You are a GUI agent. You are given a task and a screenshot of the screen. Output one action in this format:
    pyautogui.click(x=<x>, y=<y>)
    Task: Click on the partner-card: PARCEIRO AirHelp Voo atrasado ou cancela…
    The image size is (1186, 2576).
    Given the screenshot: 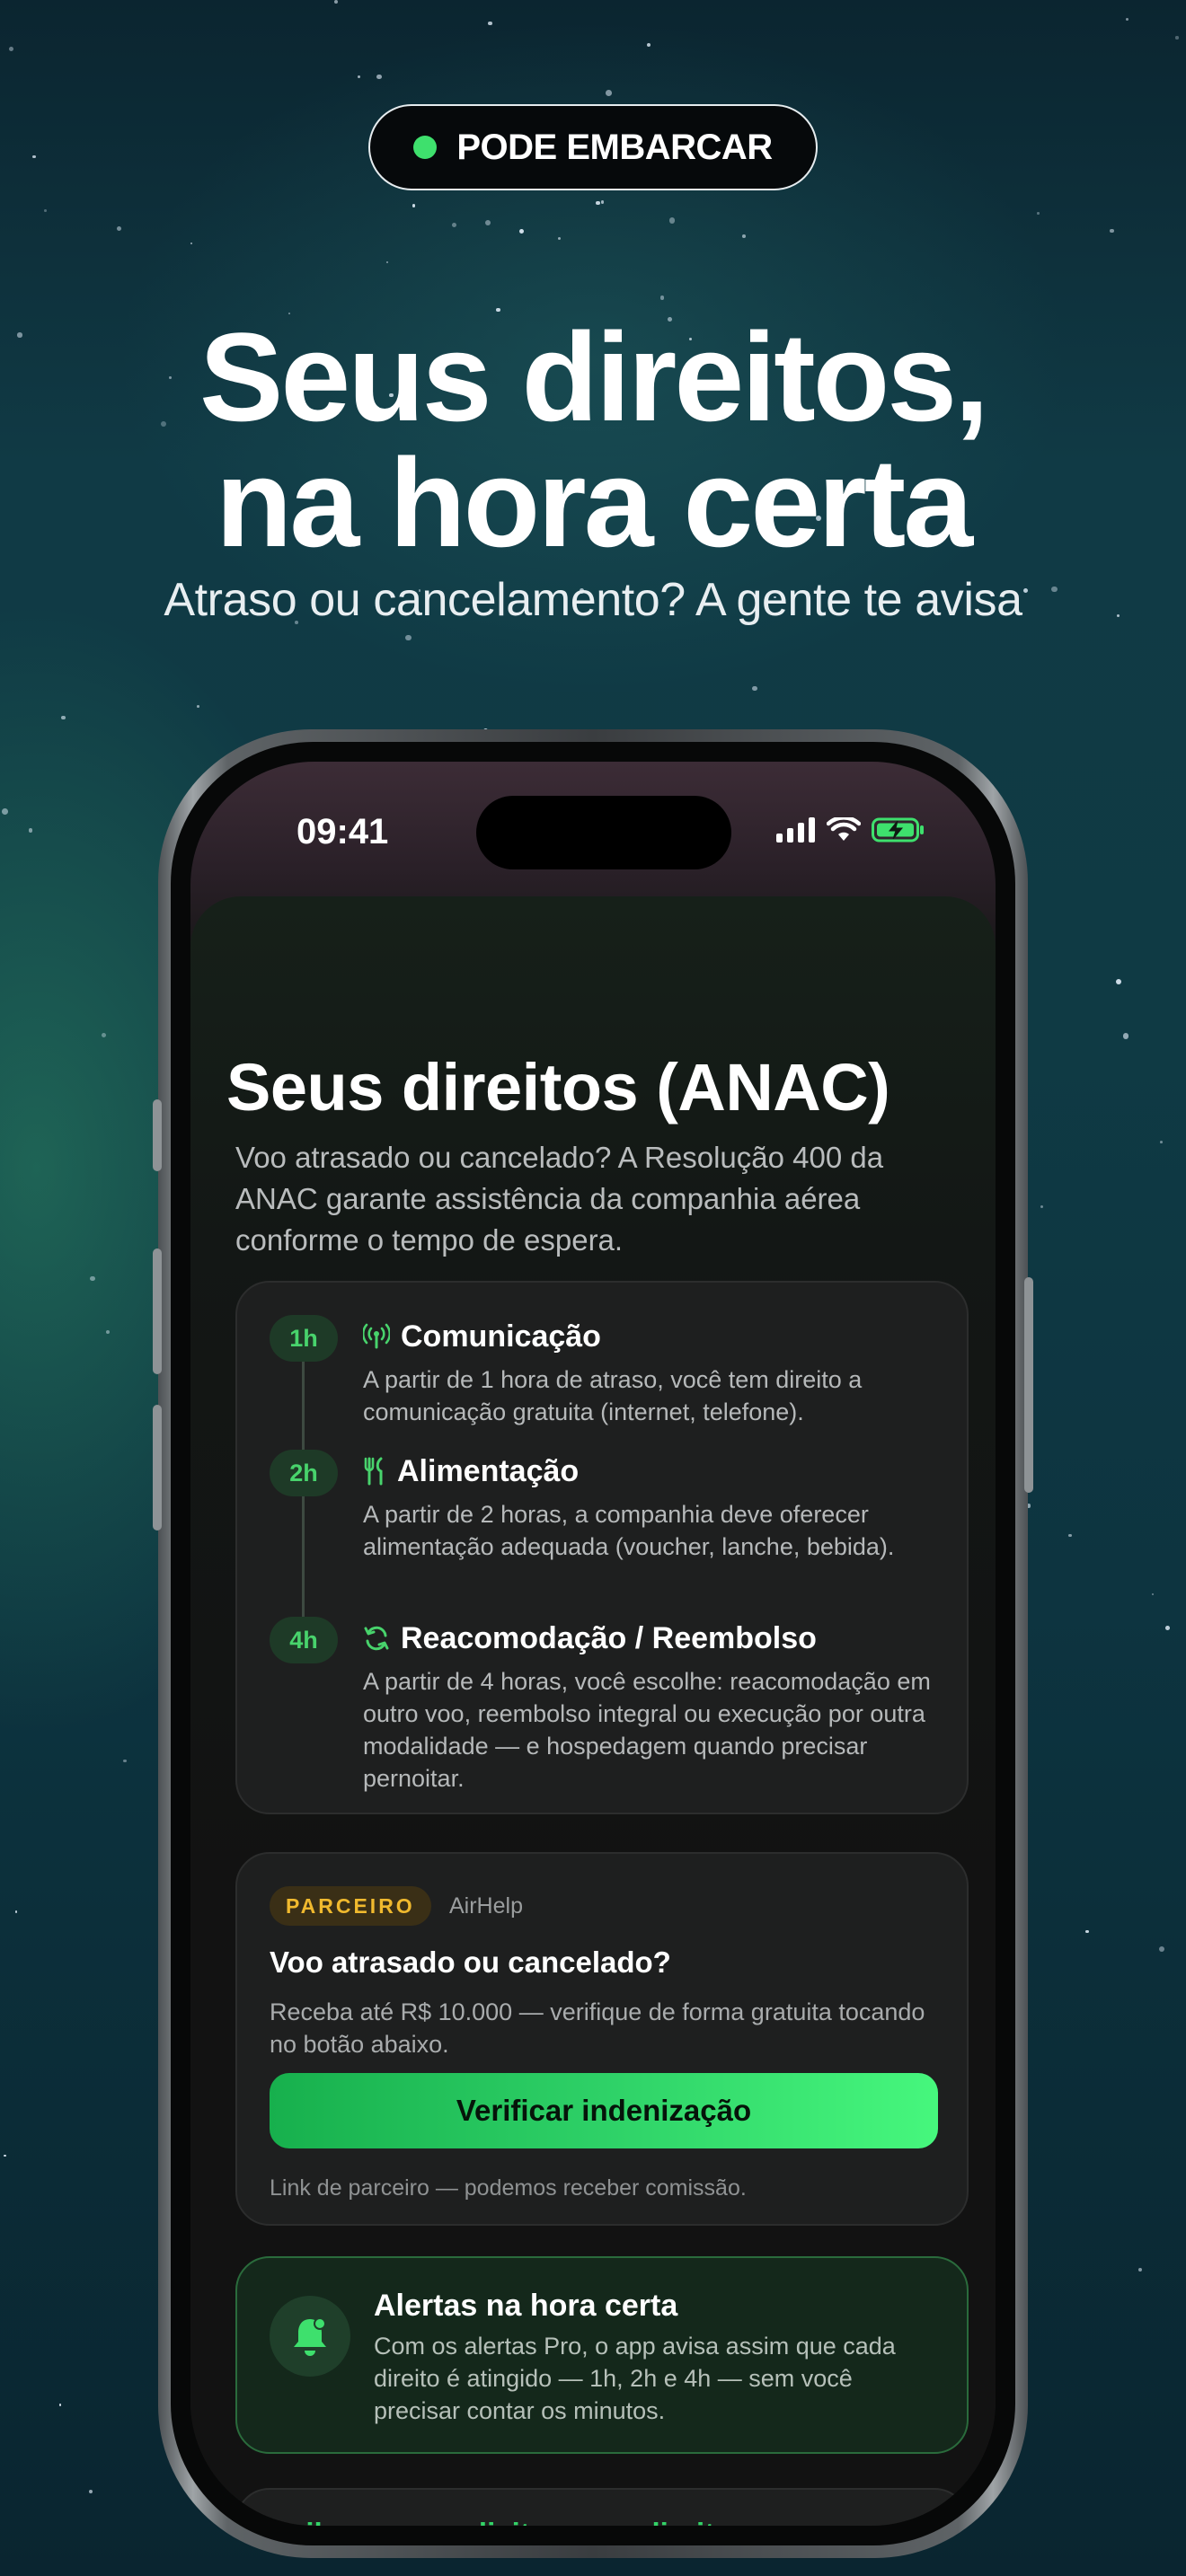 What is the action you would take?
    pyautogui.click(x=602, y=2039)
    